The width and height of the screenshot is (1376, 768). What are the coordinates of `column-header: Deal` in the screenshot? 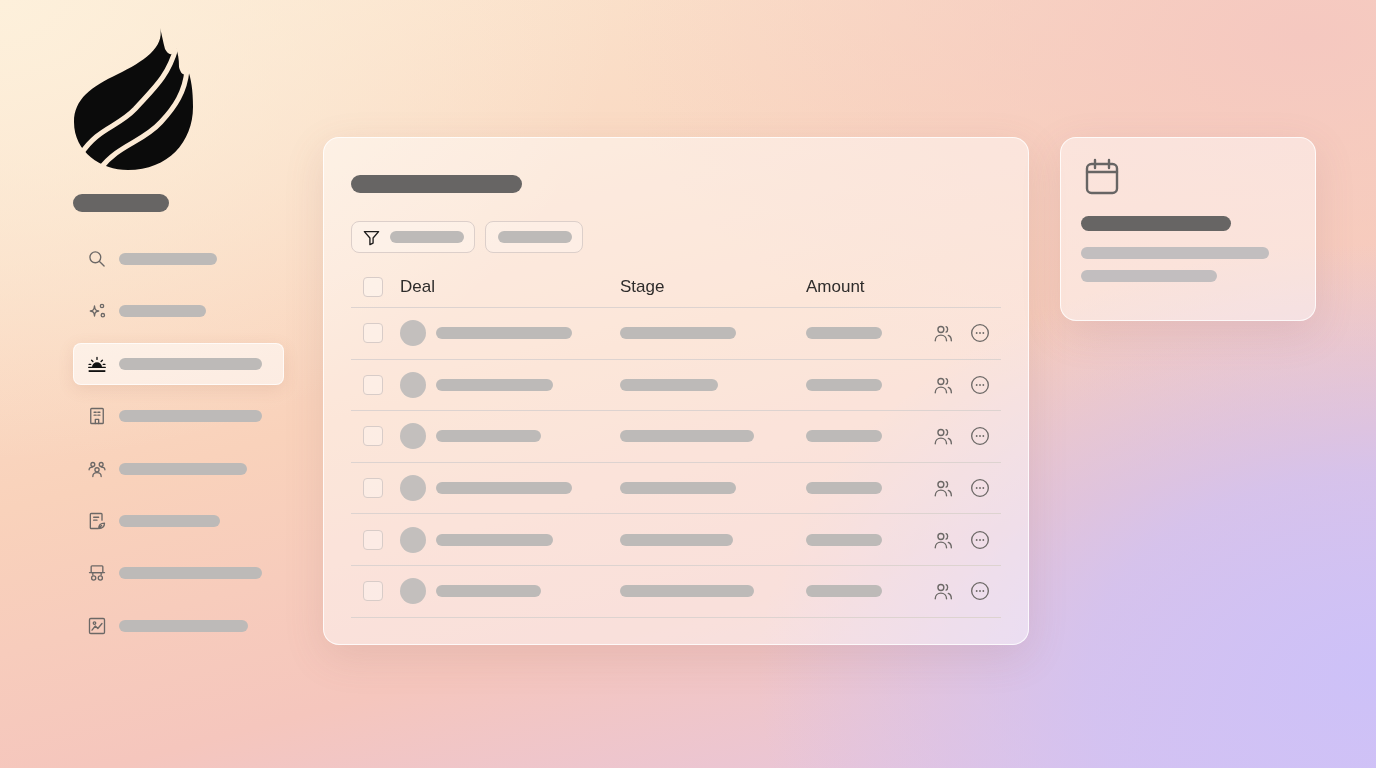 It's located at (418, 287).